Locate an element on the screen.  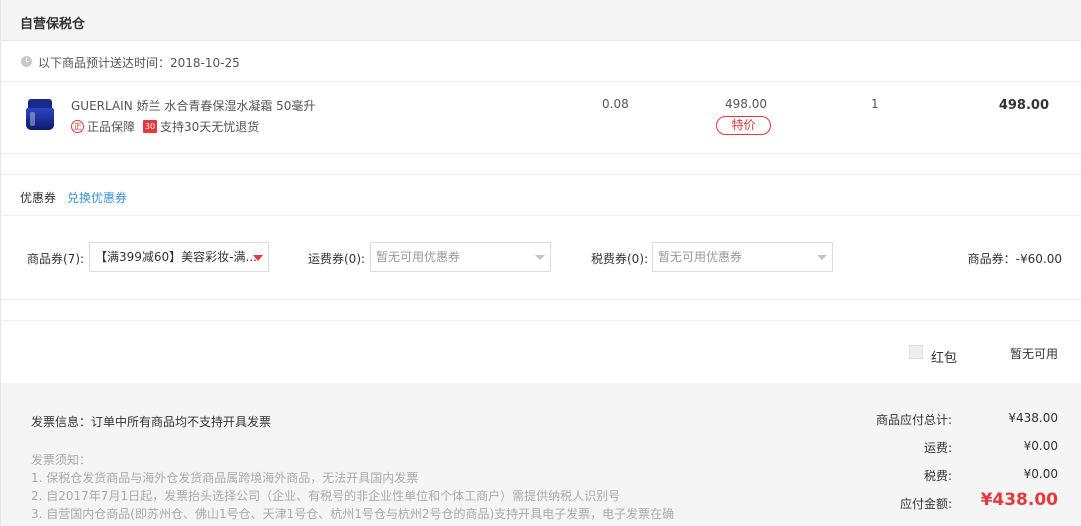
product-subtotal: 498.00 is located at coordinates (1023, 105).